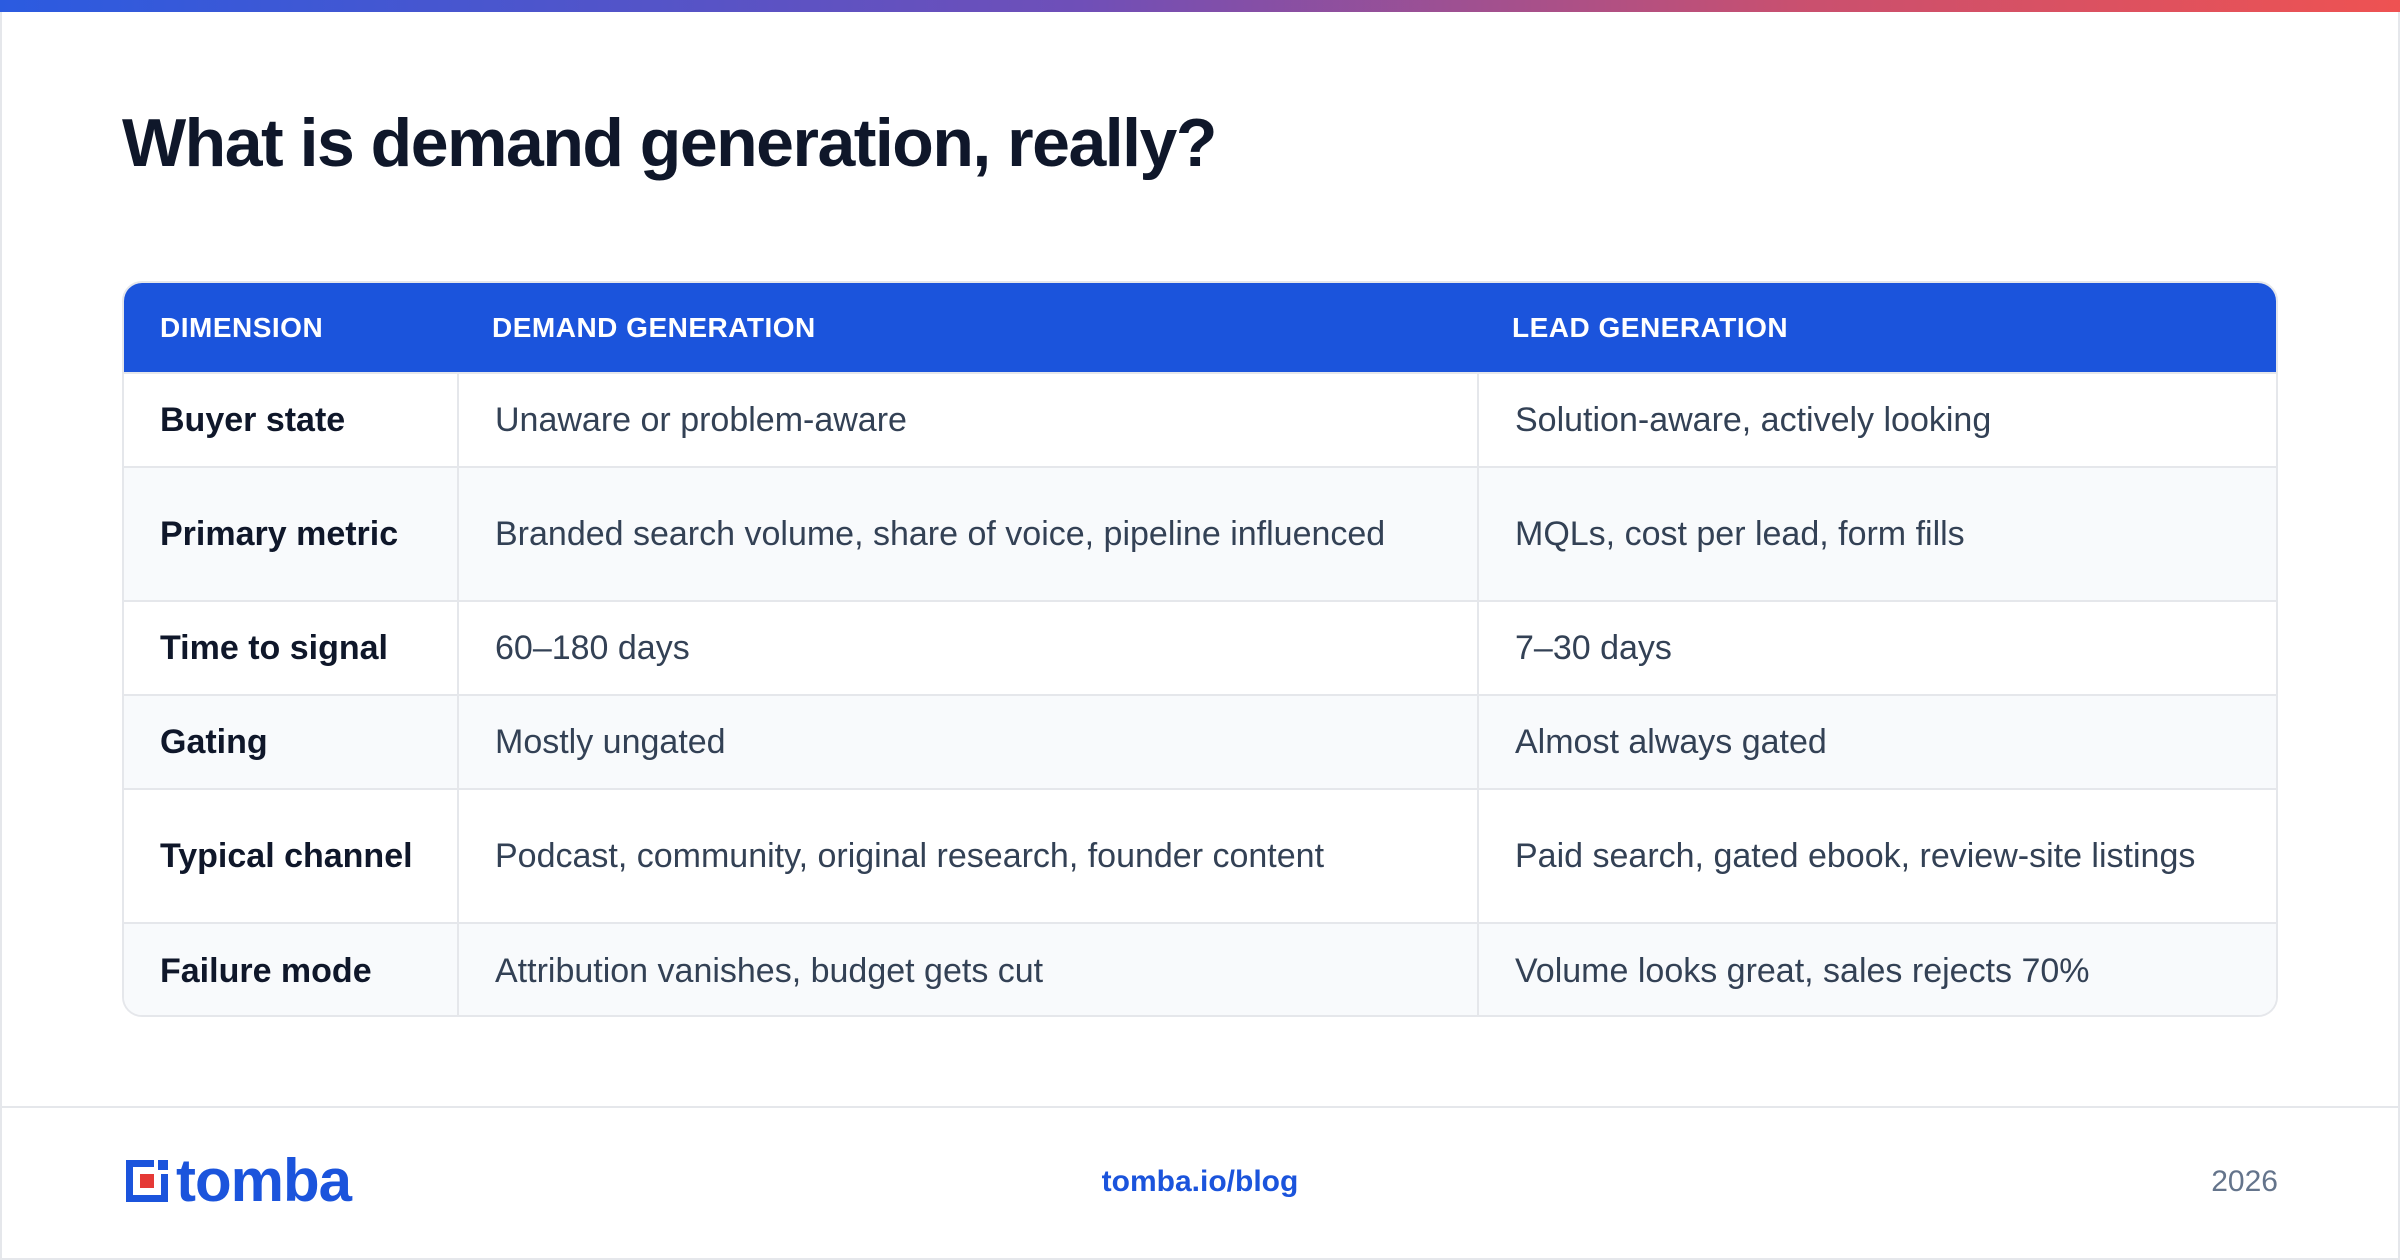 The width and height of the screenshot is (2400, 1260). What do you see at coordinates (1200, 1107) in the screenshot?
I see `footer-divider` at bounding box center [1200, 1107].